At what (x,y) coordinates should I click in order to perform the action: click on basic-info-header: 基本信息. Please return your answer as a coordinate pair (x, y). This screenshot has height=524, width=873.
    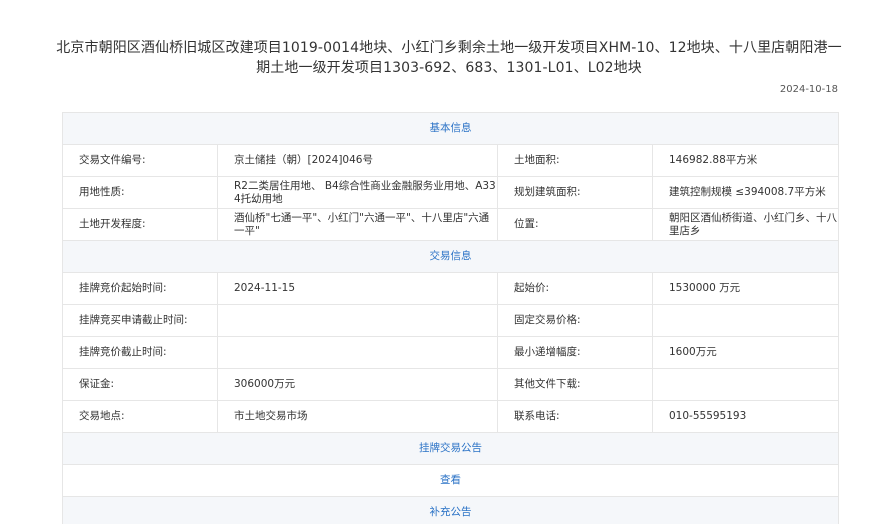
    Looking at the image, I should click on (450, 128).